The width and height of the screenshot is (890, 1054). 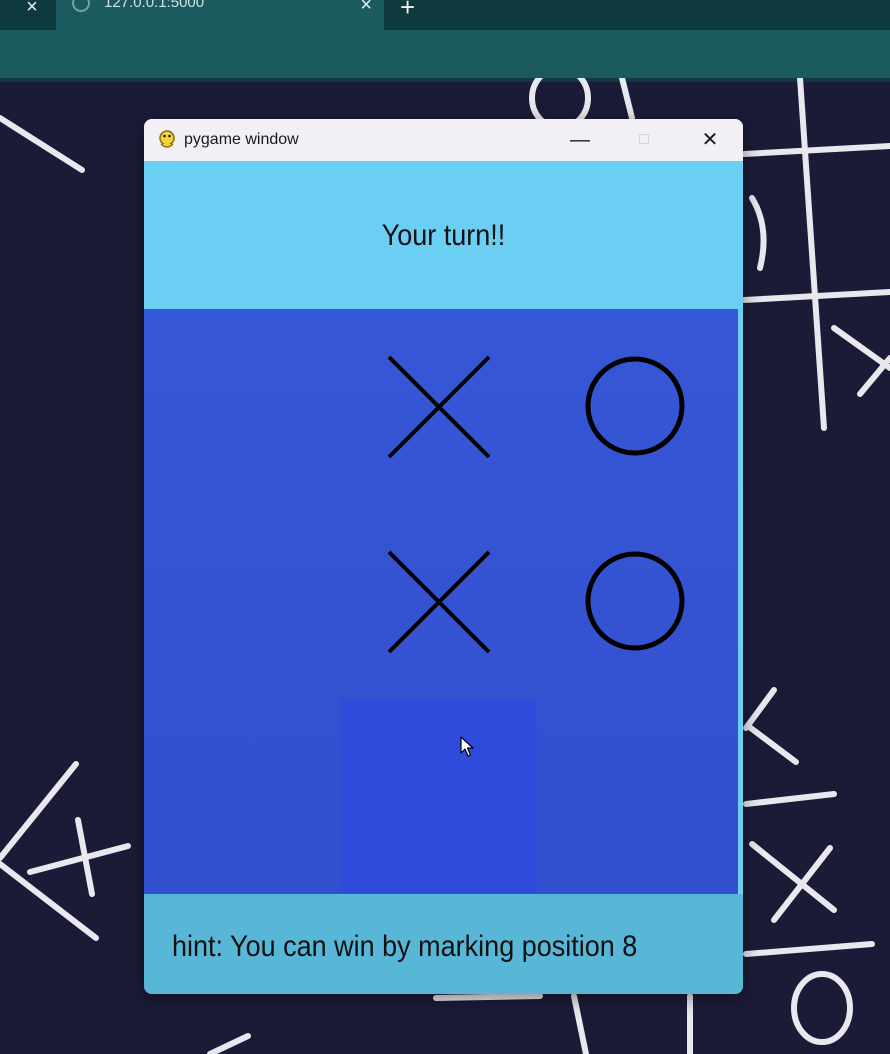 I want to click on window-title: pygame window, so click(x=241, y=139).